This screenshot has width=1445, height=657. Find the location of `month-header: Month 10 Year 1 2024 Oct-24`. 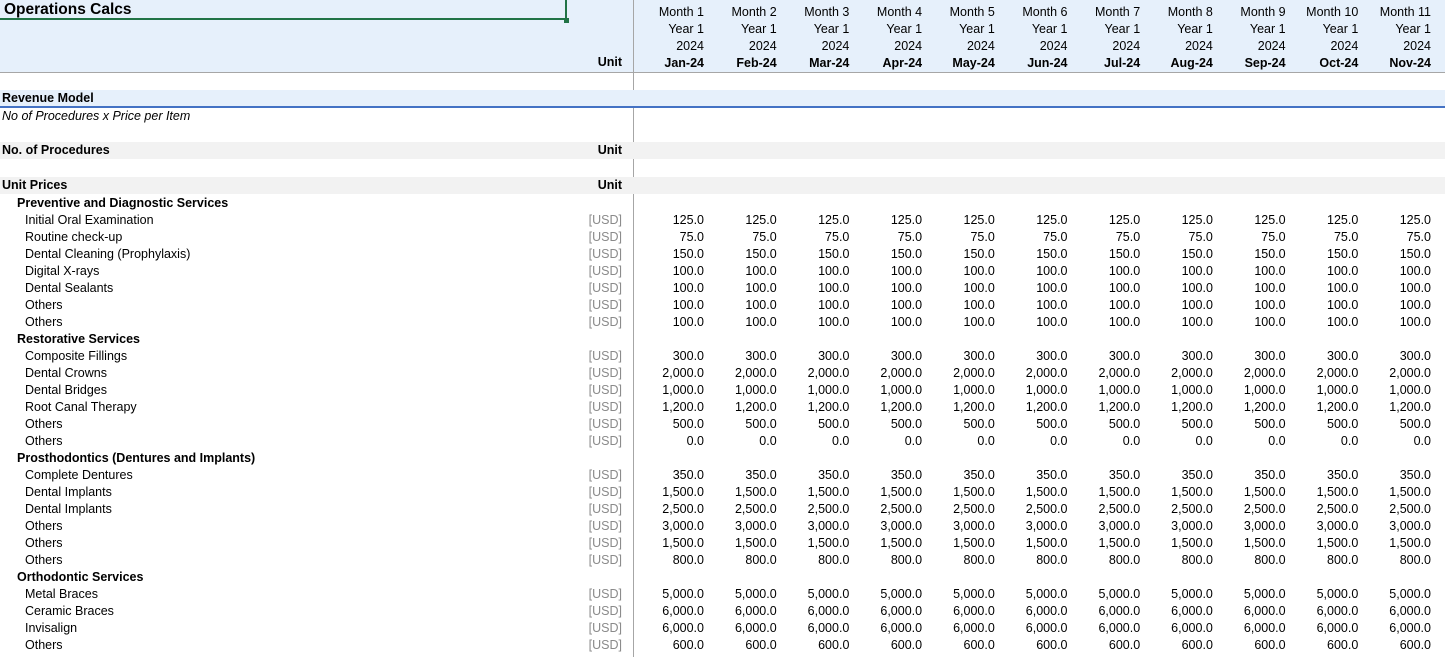

month-header: Month 10 Year 1 2024 Oct-24 is located at coordinates (1323, 38).